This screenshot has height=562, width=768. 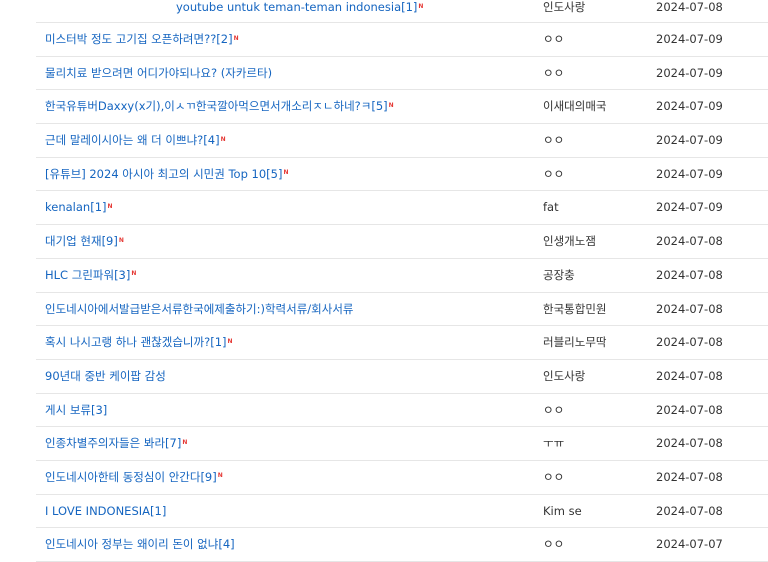 What do you see at coordinates (402, 343) in the screenshot?
I see `post-row: 혹시 나시고랭 하나 괜찮겠습니까?[1]N 러블리노무딱 2024-07-08` at bounding box center [402, 343].